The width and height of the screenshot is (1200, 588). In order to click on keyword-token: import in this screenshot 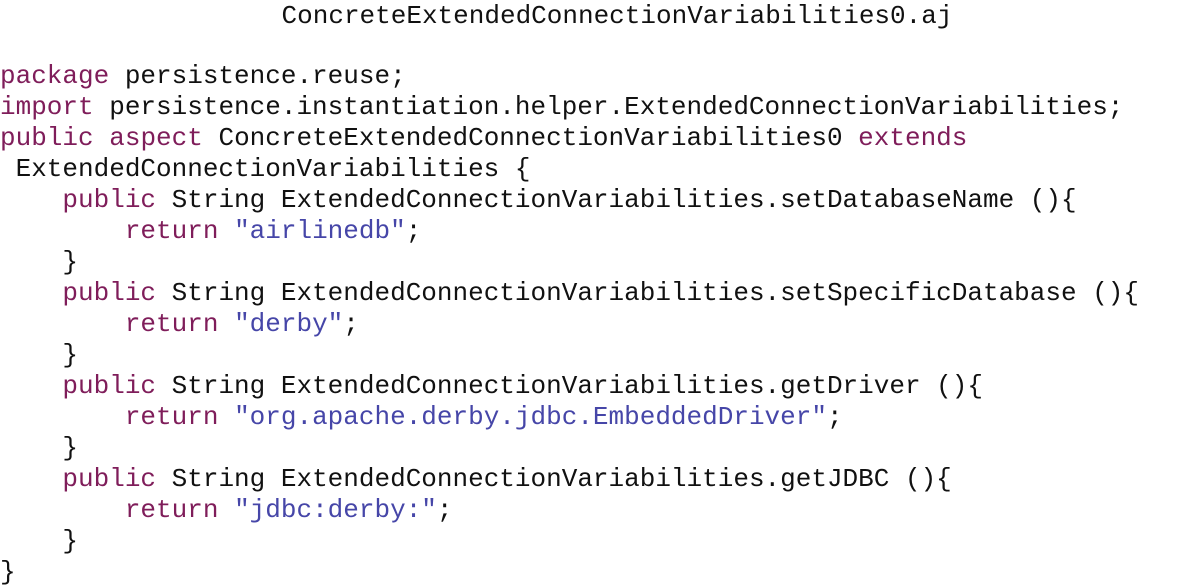, I will do `click(47, 107)`.